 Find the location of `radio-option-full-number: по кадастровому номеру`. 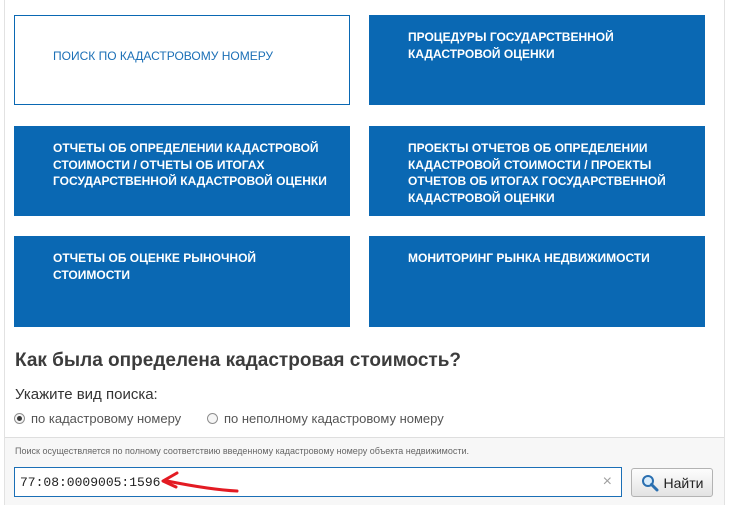

radio-option-full-number: по кадастровому номеру is located at coordinates (97, 418).